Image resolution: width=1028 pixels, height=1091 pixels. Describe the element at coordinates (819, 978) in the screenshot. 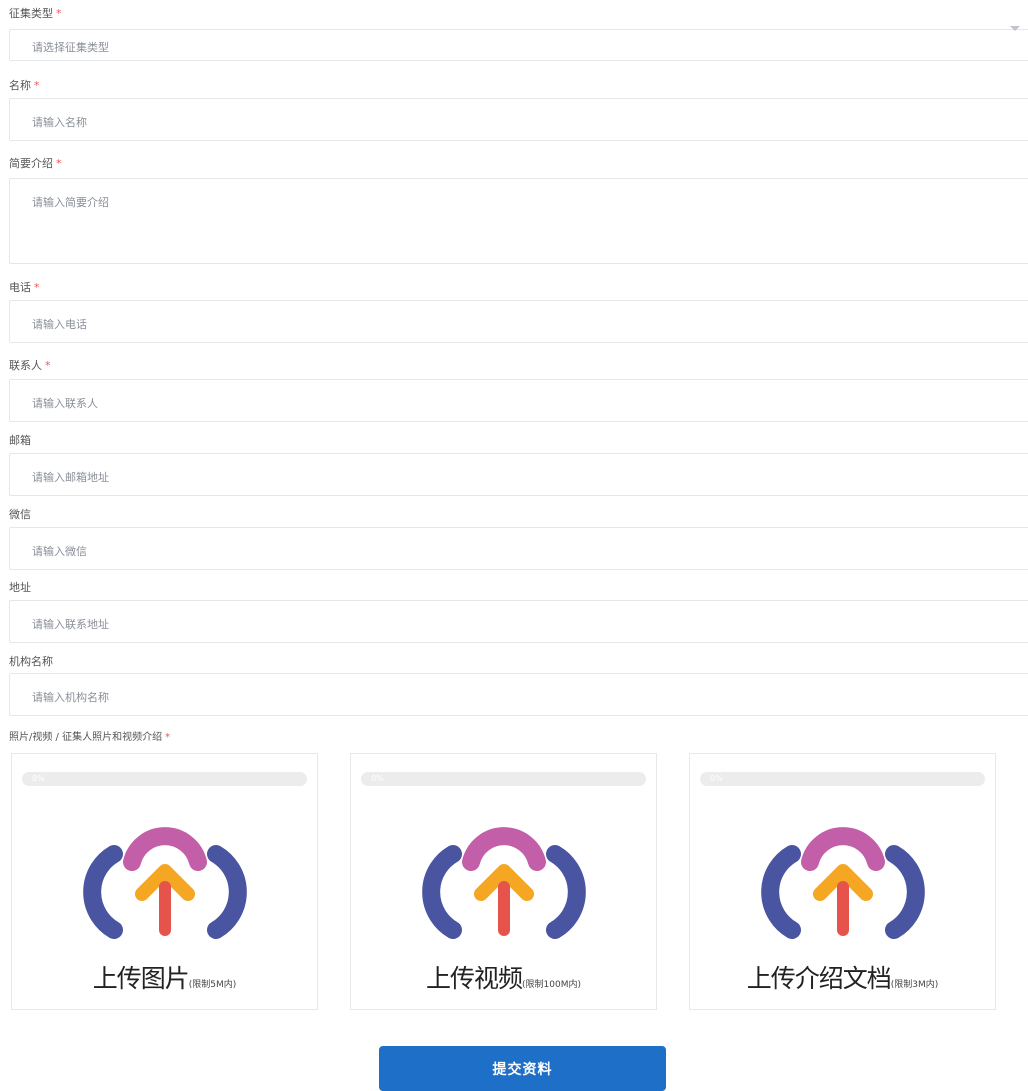

I see `upload-title: 上传介绍文档` at that location.